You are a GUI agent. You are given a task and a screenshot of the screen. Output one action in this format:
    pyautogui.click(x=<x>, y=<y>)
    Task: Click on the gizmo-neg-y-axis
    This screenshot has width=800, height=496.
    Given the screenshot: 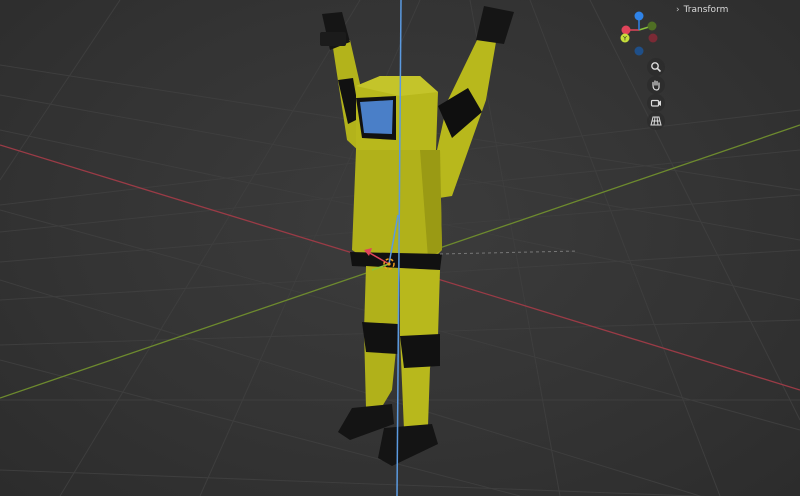 What is the action you would take?
    pyautogui.click(x=652, y=26)
    